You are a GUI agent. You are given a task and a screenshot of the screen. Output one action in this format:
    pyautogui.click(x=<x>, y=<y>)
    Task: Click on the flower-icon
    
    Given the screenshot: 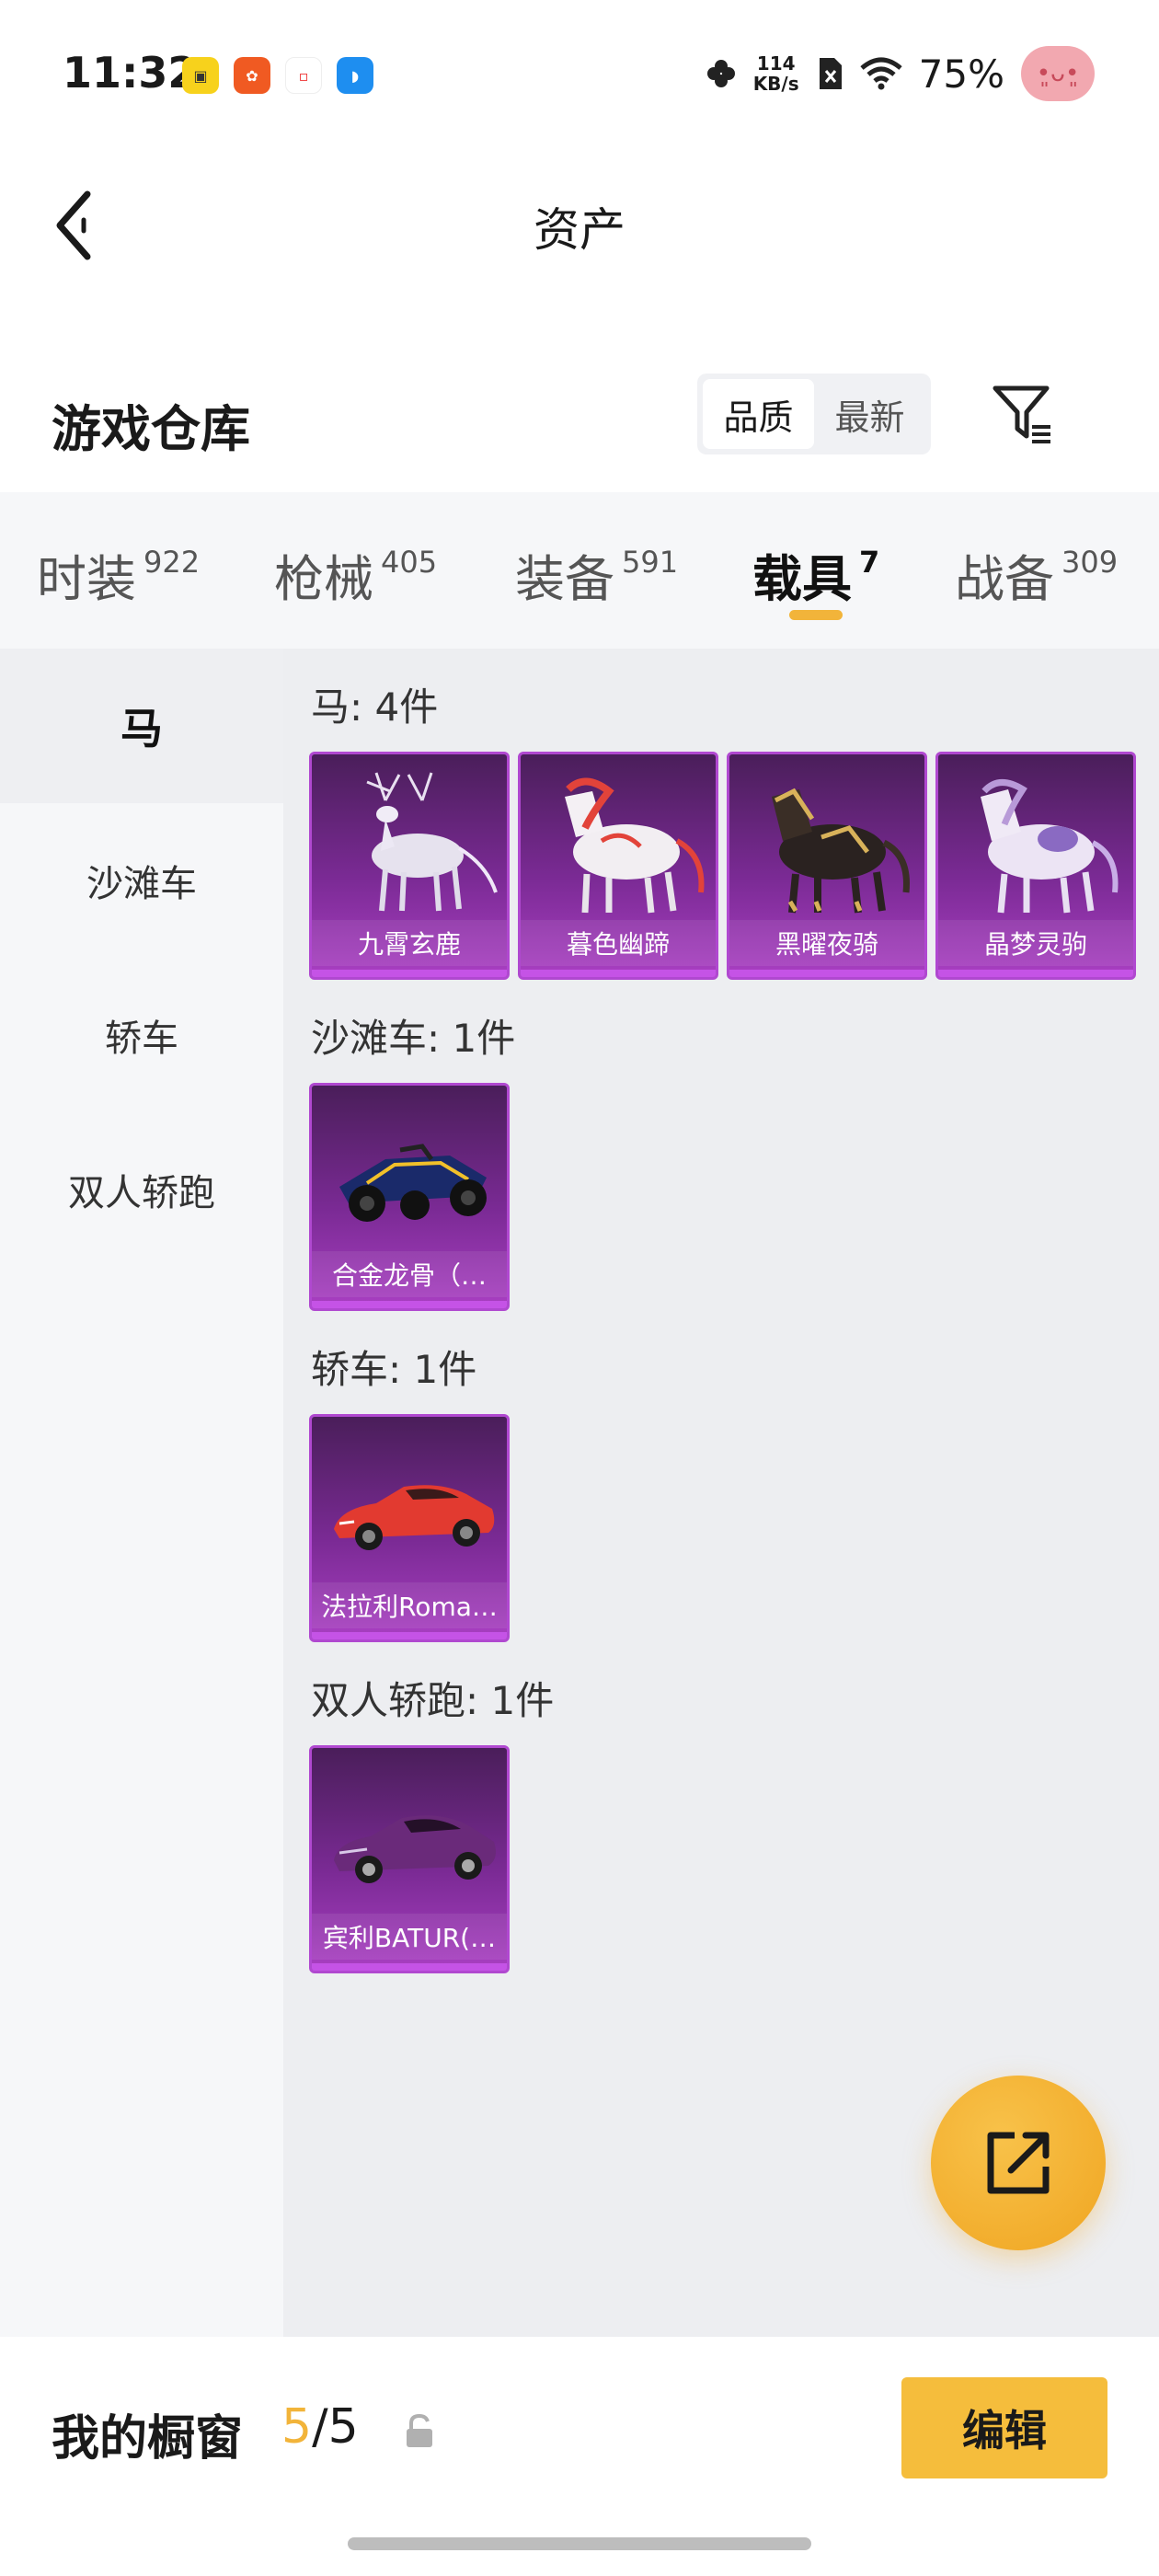 What is the action you would take?
    pyautogui.click(x=720, y=73)
    